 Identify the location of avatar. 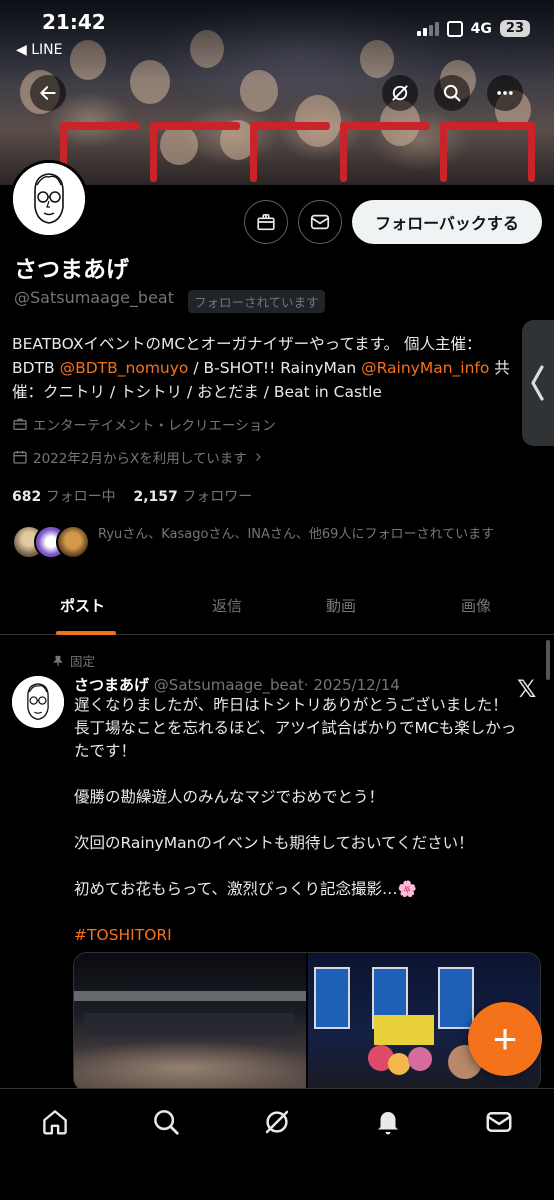
(73, 542).